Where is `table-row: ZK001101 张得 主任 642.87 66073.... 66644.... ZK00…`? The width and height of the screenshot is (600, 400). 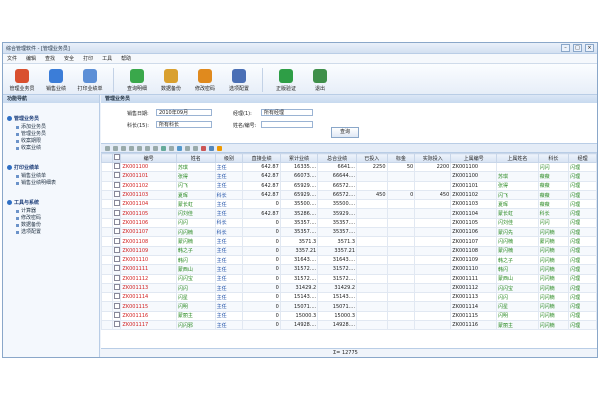 table-row: ZK001101 张得 主任 642.87 66073.... 66644.... ZK00… is located at coordinates (348, 176).